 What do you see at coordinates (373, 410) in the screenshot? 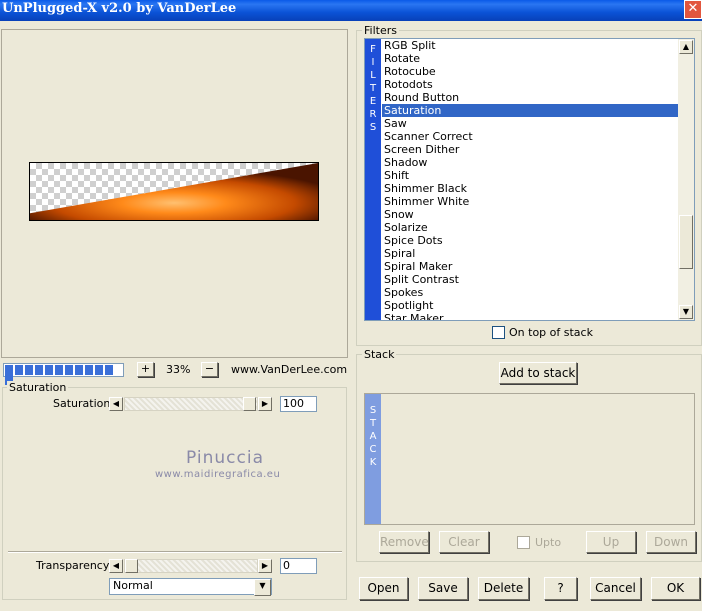
I see `stack-strip-letter: S` at bounding box center [373, 410].